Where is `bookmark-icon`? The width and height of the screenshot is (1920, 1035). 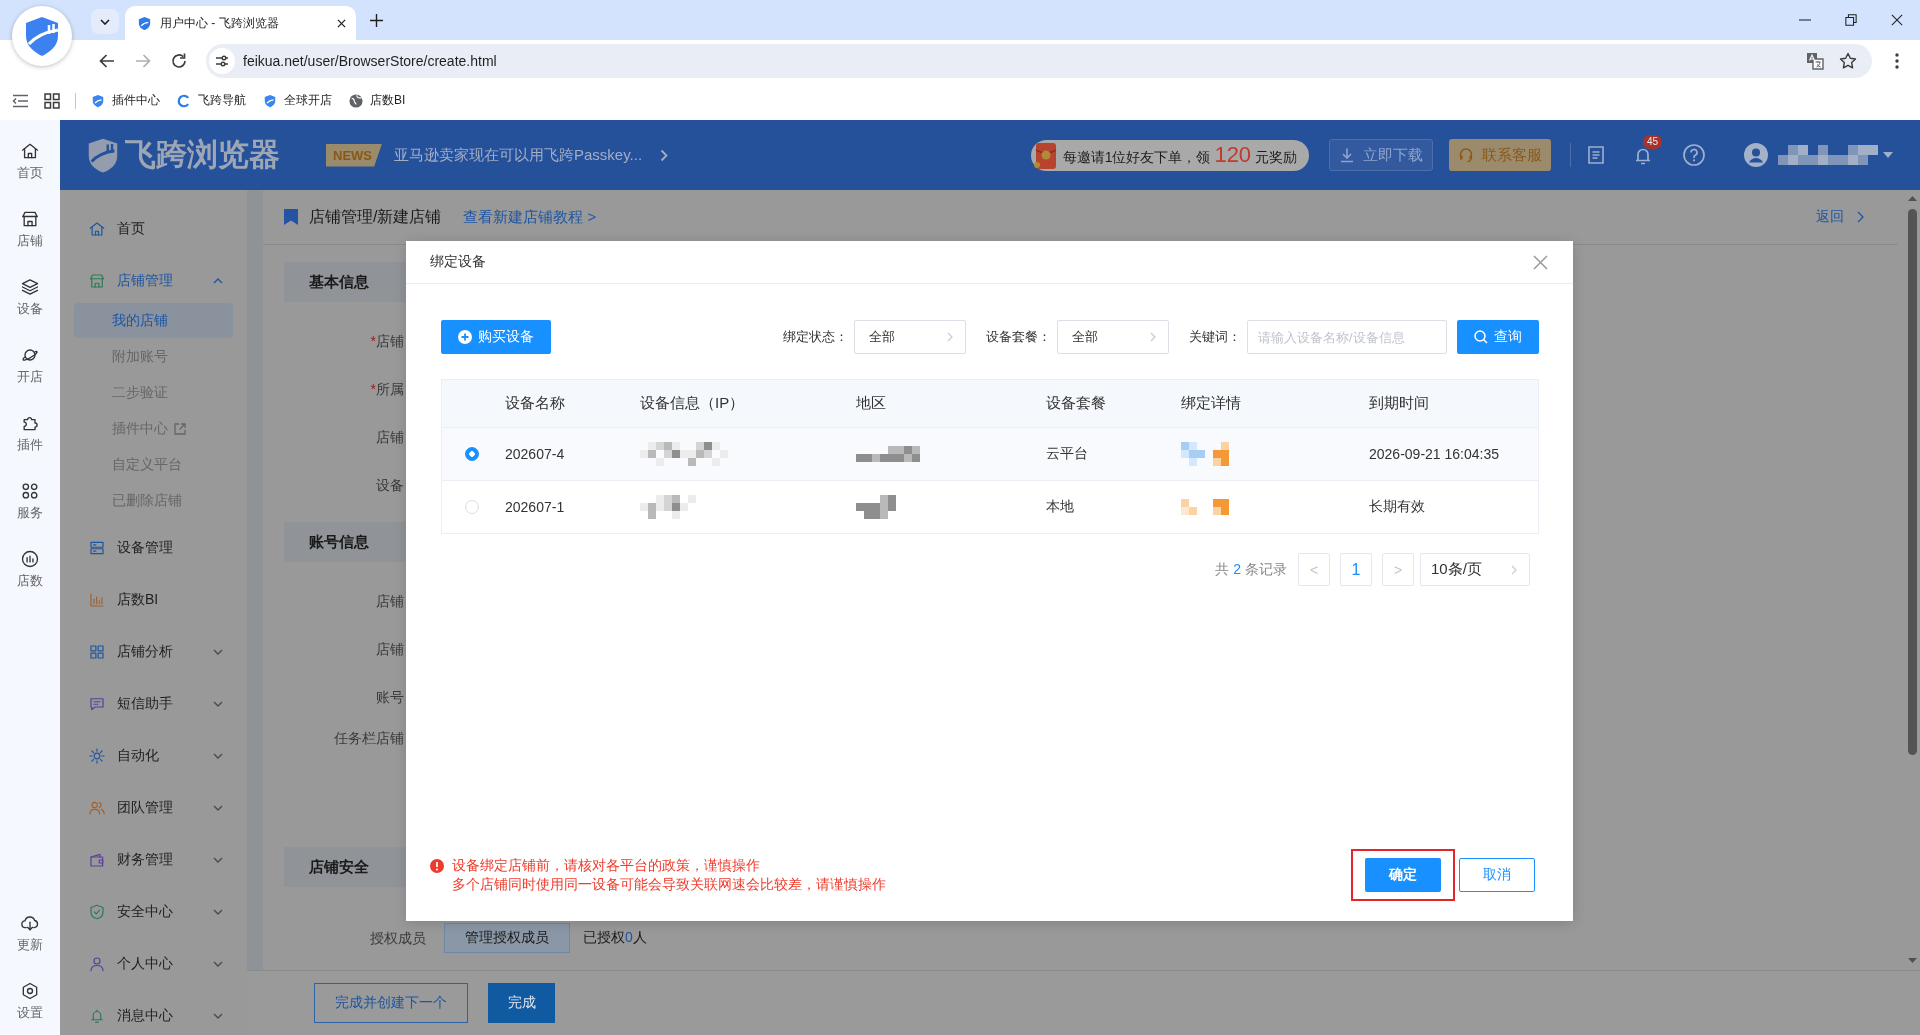 bookmark-icon is located at coordinates (291, 217).